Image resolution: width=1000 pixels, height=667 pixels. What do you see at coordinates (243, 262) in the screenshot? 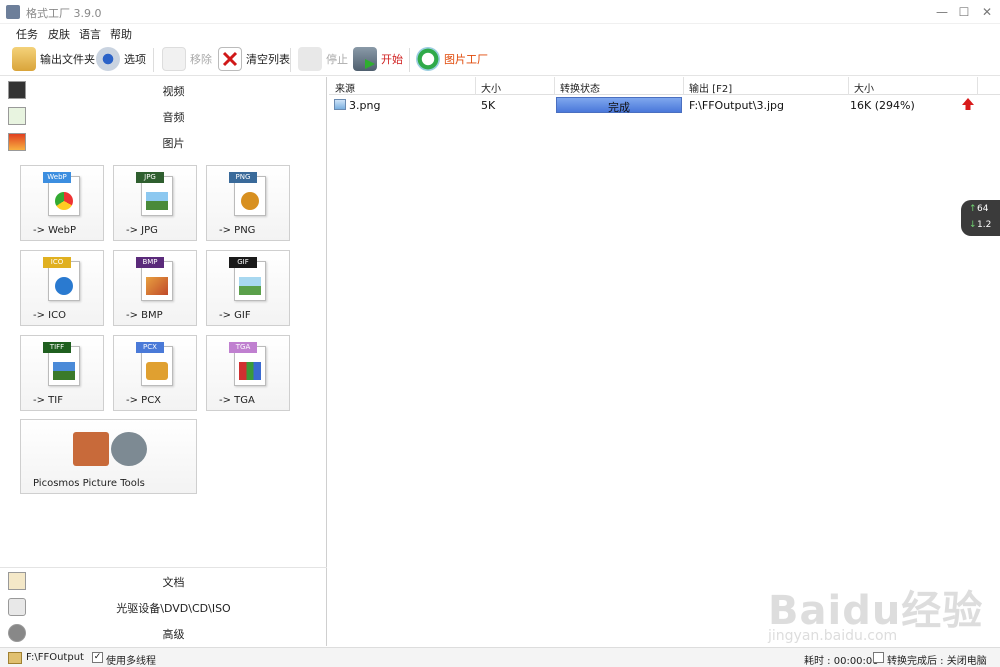
I see `tile-tag: GIF` at bounding box center [243, 262].